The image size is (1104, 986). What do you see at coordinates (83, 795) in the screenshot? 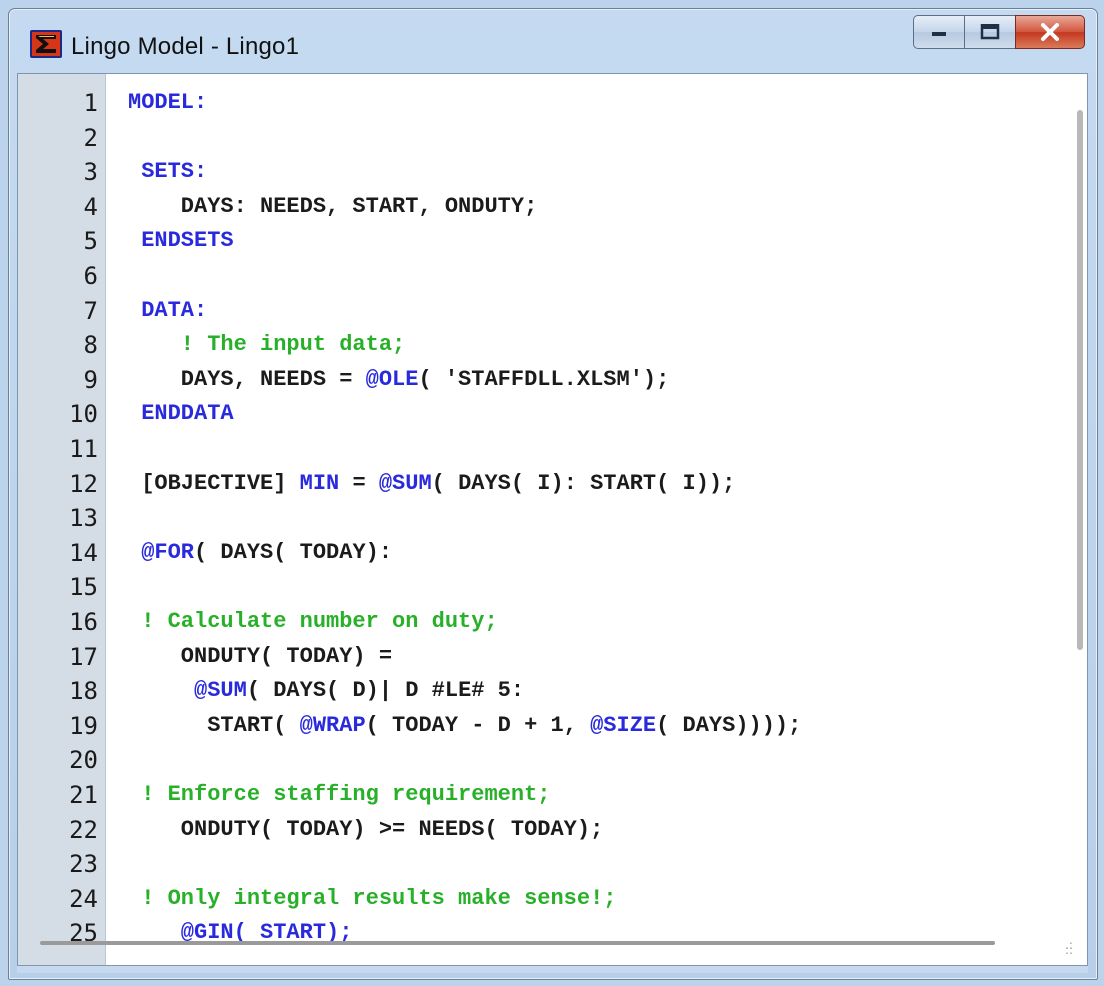
I see `line-number: 21` at bounding box center [83, 795].